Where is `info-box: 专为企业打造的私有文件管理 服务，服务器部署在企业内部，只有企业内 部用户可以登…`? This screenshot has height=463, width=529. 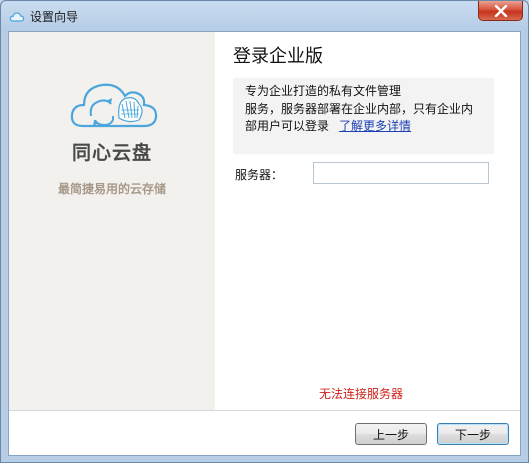 info-box: 专为企业打造的私有文件管理 服务，服务器部署在企业内部，只有企业内 部用户可以登… is located at coordinates (363, 116).